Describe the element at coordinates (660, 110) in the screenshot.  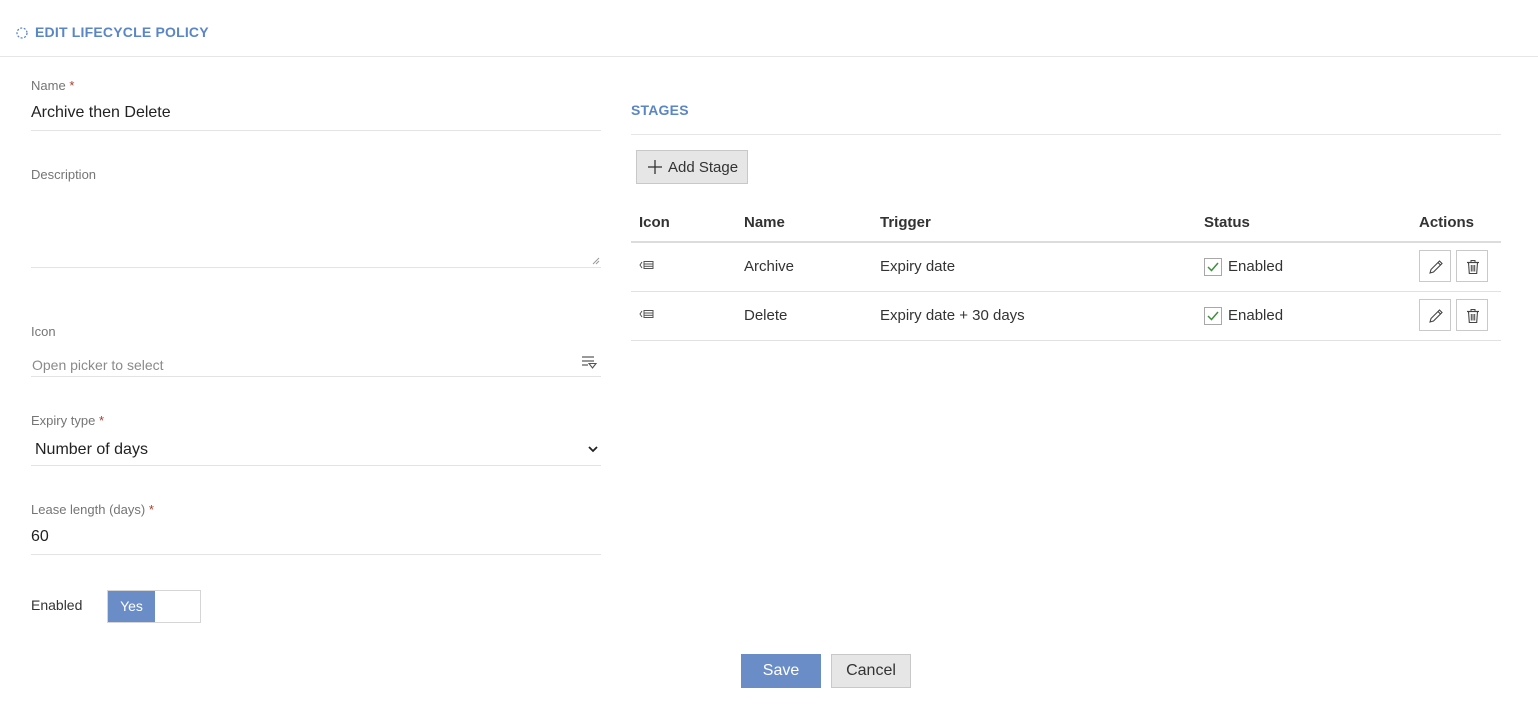
I see `stages-title: STAGES` at that location.